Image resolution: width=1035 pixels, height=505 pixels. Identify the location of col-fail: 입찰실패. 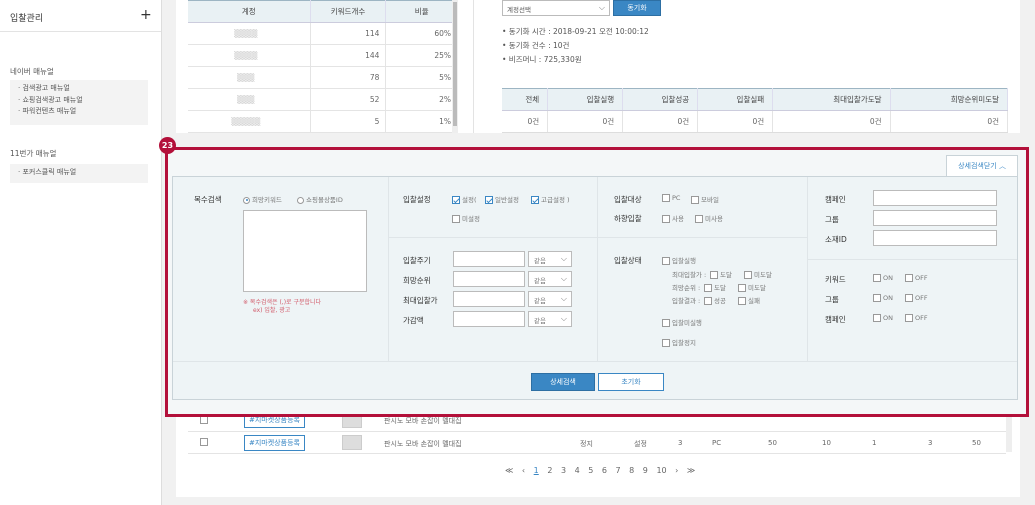
(735, 99).